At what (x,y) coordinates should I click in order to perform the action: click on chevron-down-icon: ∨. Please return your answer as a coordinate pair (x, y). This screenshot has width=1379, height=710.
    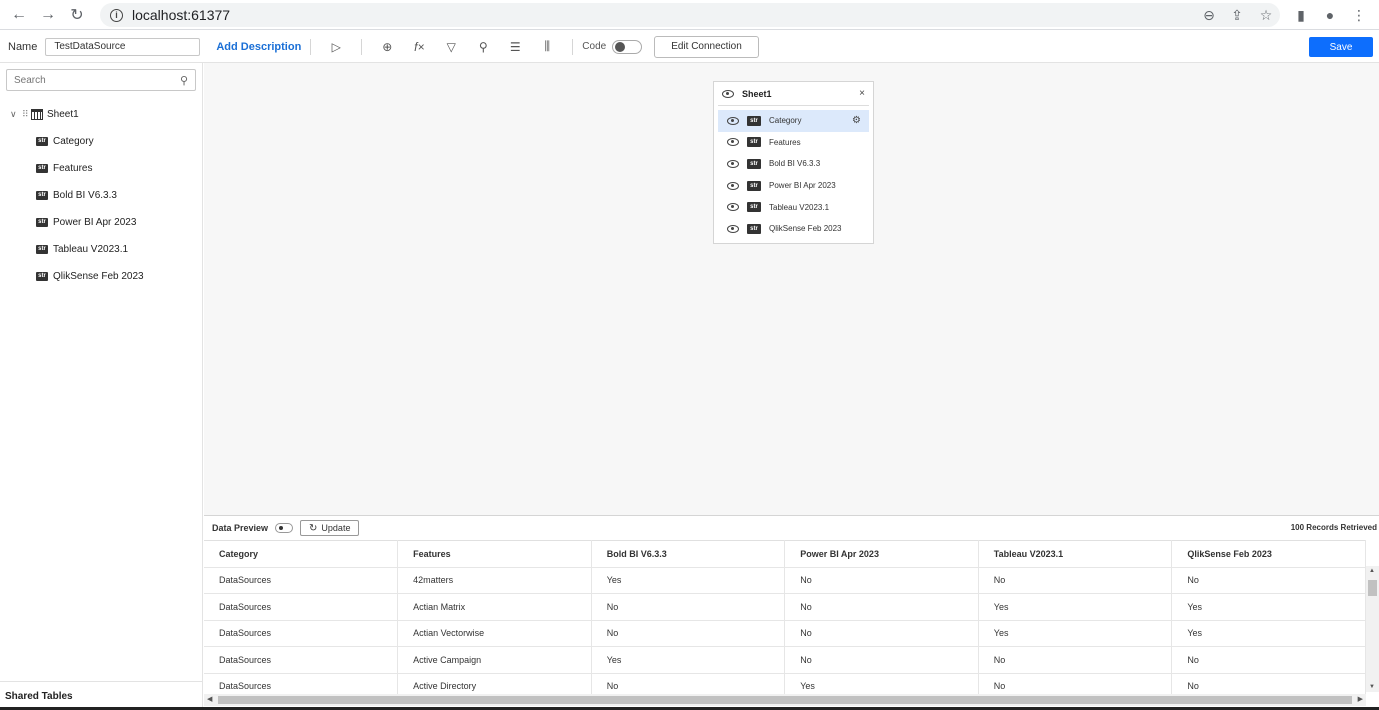
    Looking at the image, I should click on (16, 114).